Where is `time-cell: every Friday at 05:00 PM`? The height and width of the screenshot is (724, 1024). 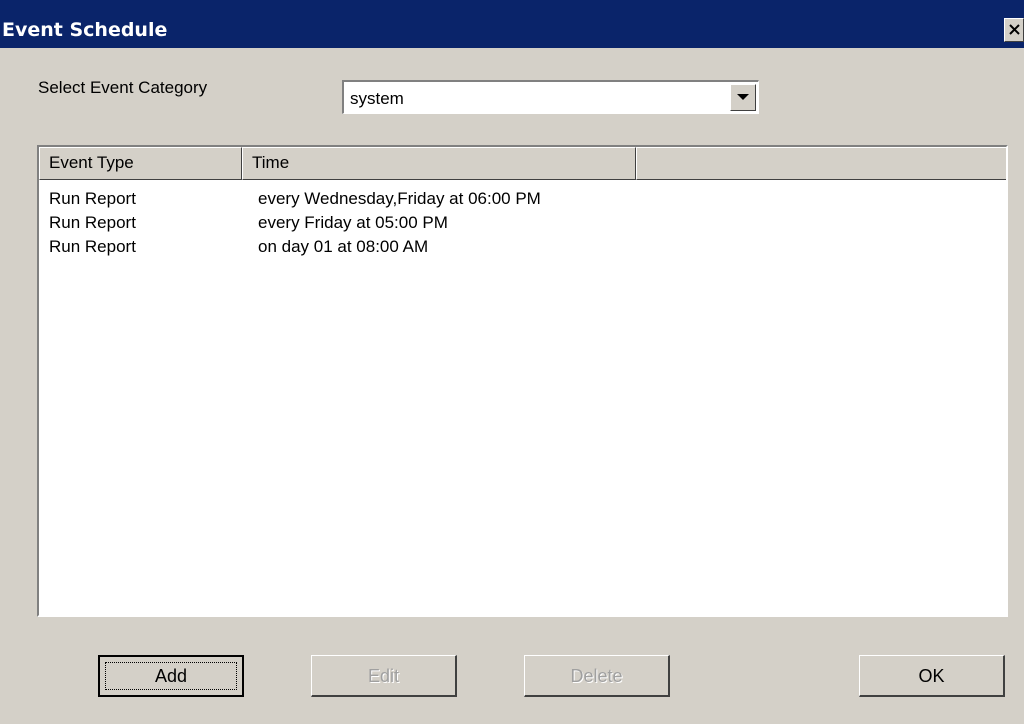
time-cell: every Friday at 05:00 PM is located at coordinates (353, 222).